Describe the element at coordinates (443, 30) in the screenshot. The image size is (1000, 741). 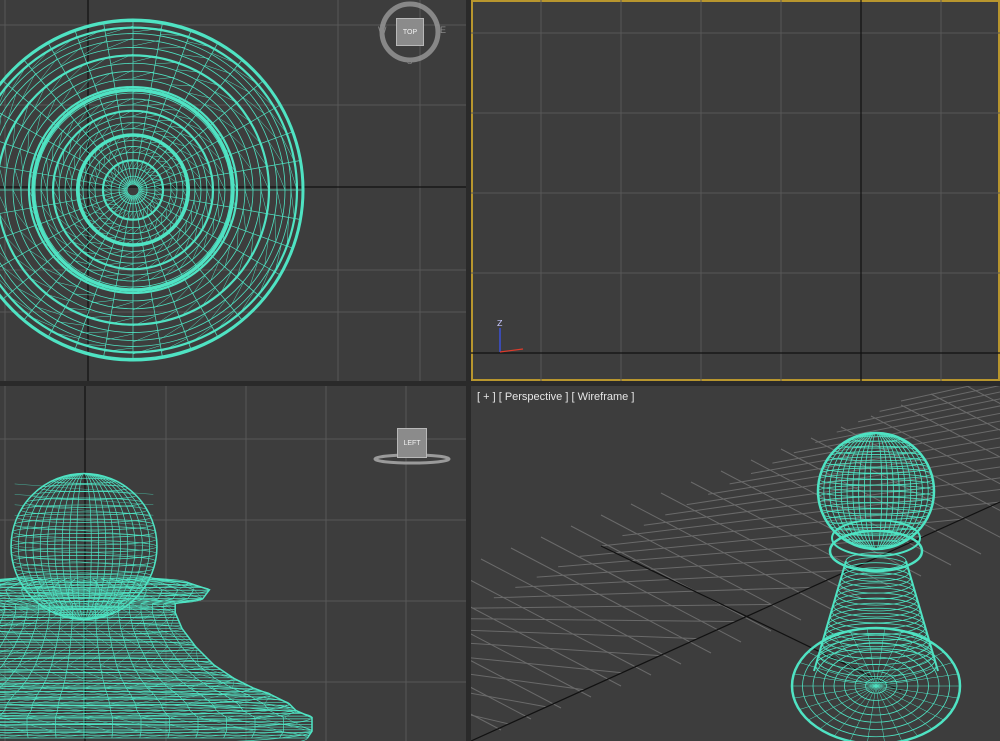
I see `compass-e-label: E` at that location.